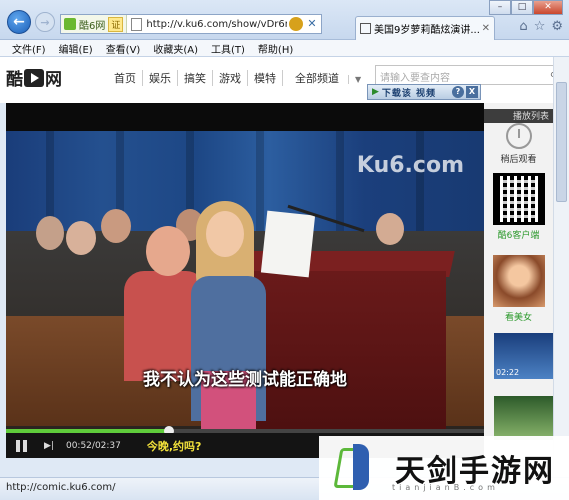  I want to click on tab-page-icon, so click(365, 28).